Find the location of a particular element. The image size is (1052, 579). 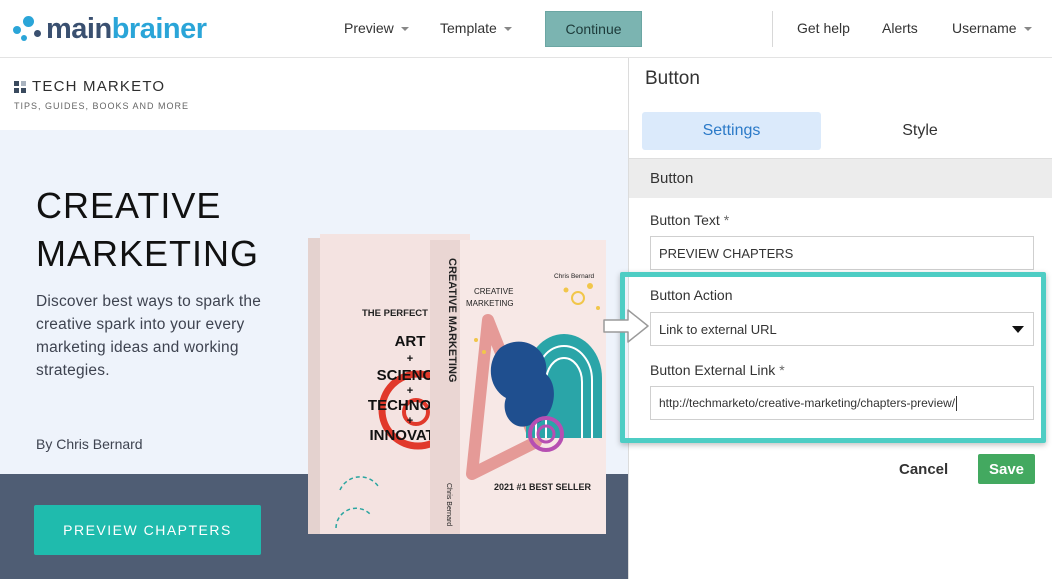

external-link-label: Button External Link * is located at coordinates (717, 370).